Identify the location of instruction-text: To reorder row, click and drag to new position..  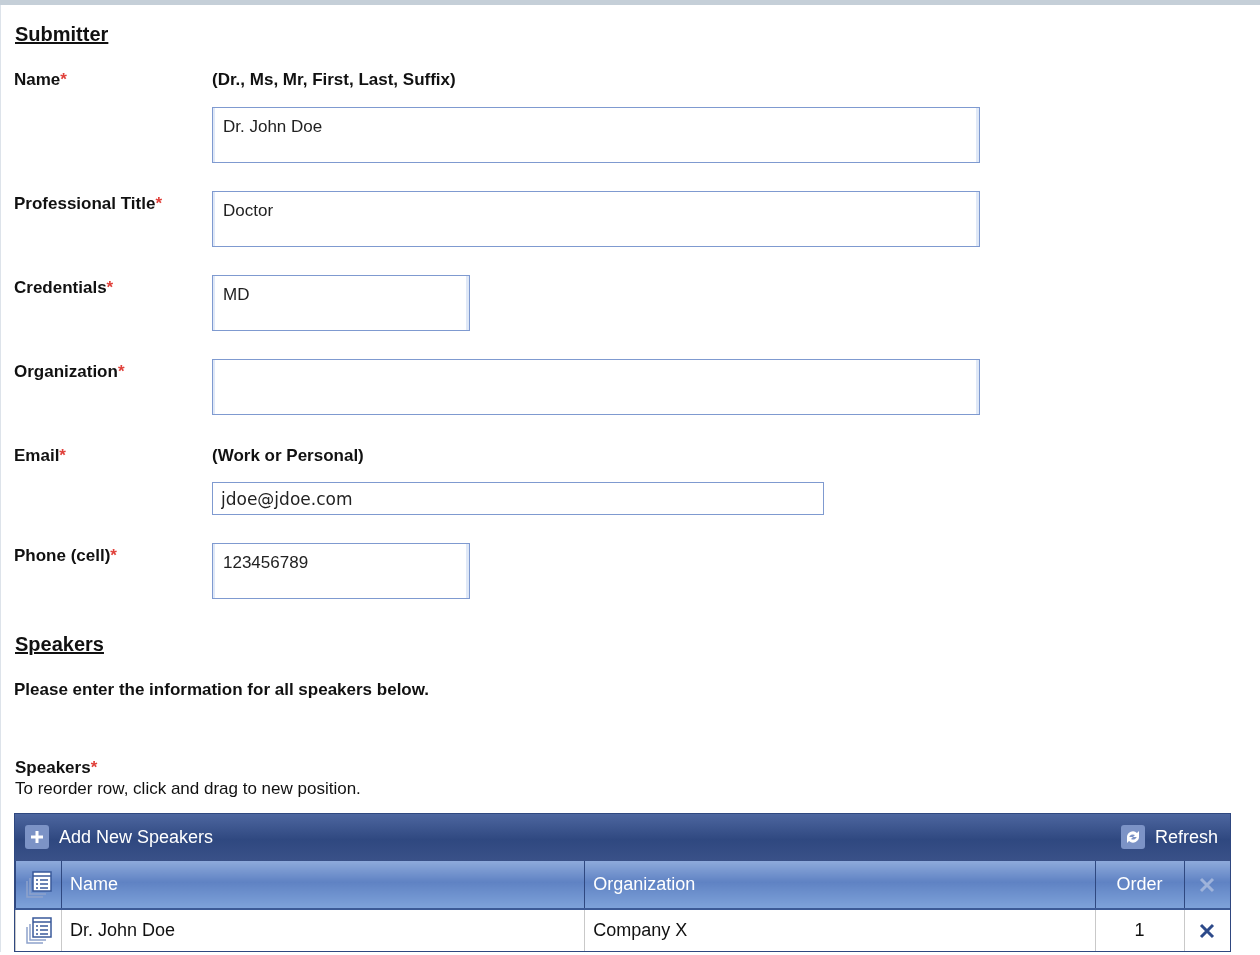
(188, 789).